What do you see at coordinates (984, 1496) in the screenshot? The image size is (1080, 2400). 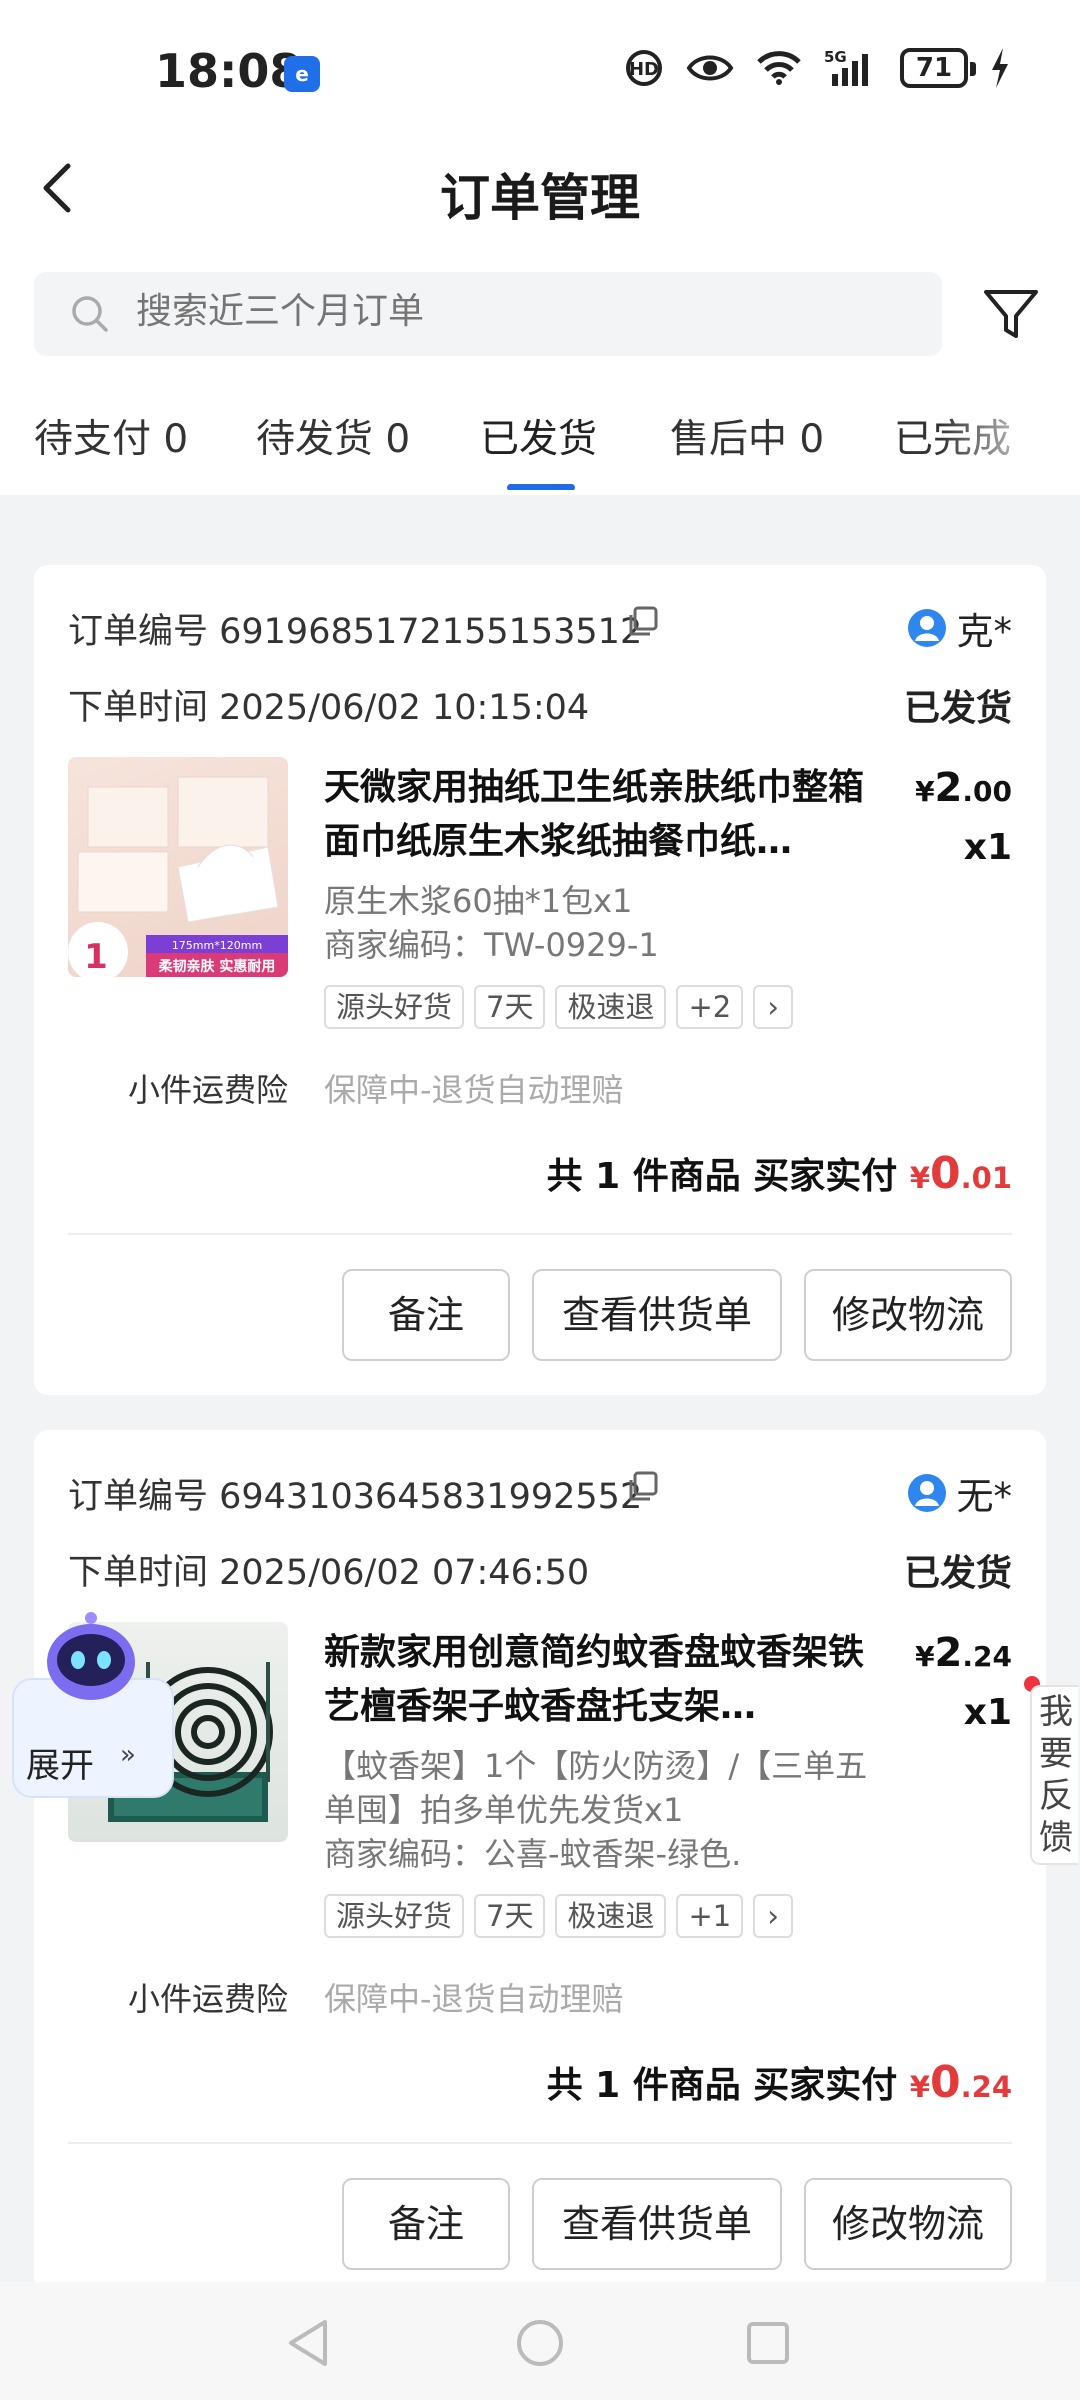 I see `buyer-name: 无*` at bounding box center [984, 1496].